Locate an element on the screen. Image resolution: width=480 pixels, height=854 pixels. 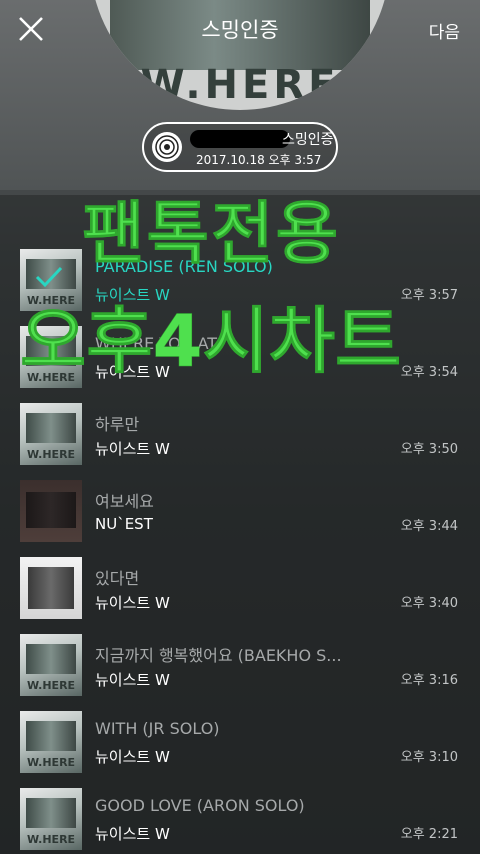
song-row: 있다면뉴이스트 W 오후 3:40 is located at coordinates (240, 587).